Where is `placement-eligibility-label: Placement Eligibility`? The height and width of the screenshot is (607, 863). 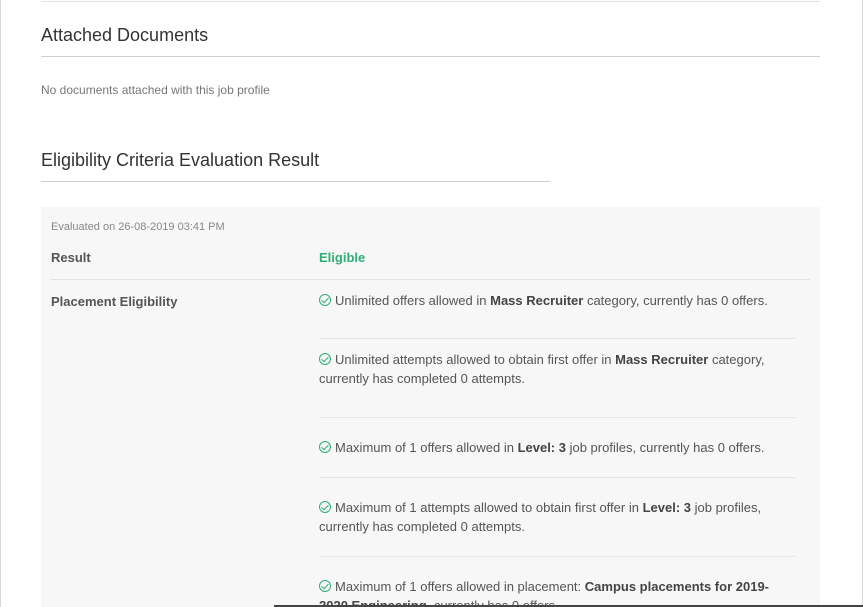 placement-eligibility-label: Placement Eligibility is located at coordinates (114, 301).